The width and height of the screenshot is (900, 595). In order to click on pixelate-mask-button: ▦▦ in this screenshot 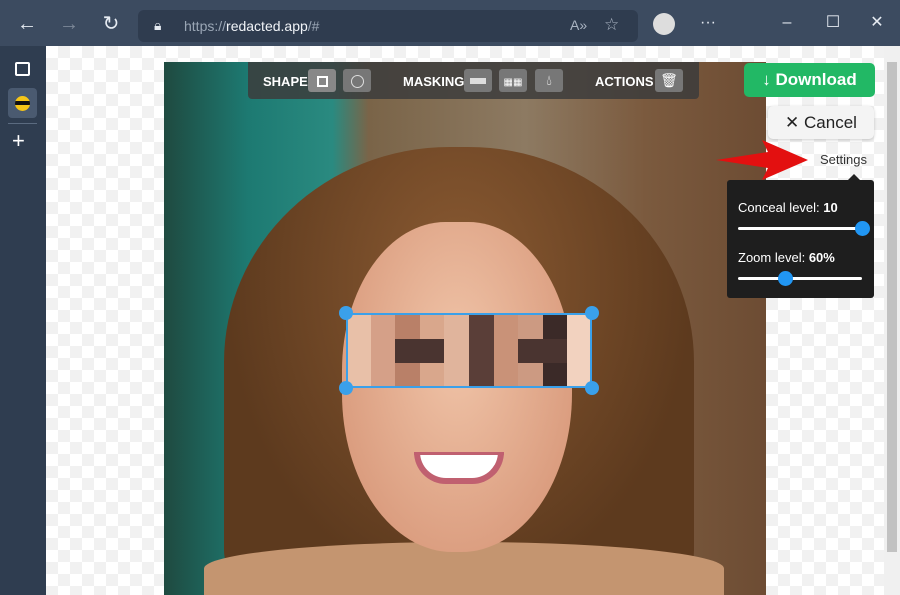, I will do `click(513, 80)`.